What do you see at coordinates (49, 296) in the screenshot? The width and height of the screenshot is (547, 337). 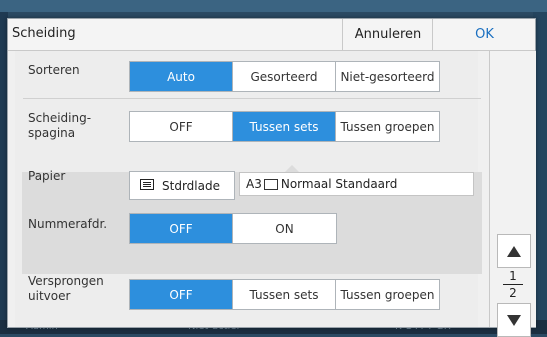 I see `versprongen-label-line2: uitvoer` at bounding box center [49, 296].